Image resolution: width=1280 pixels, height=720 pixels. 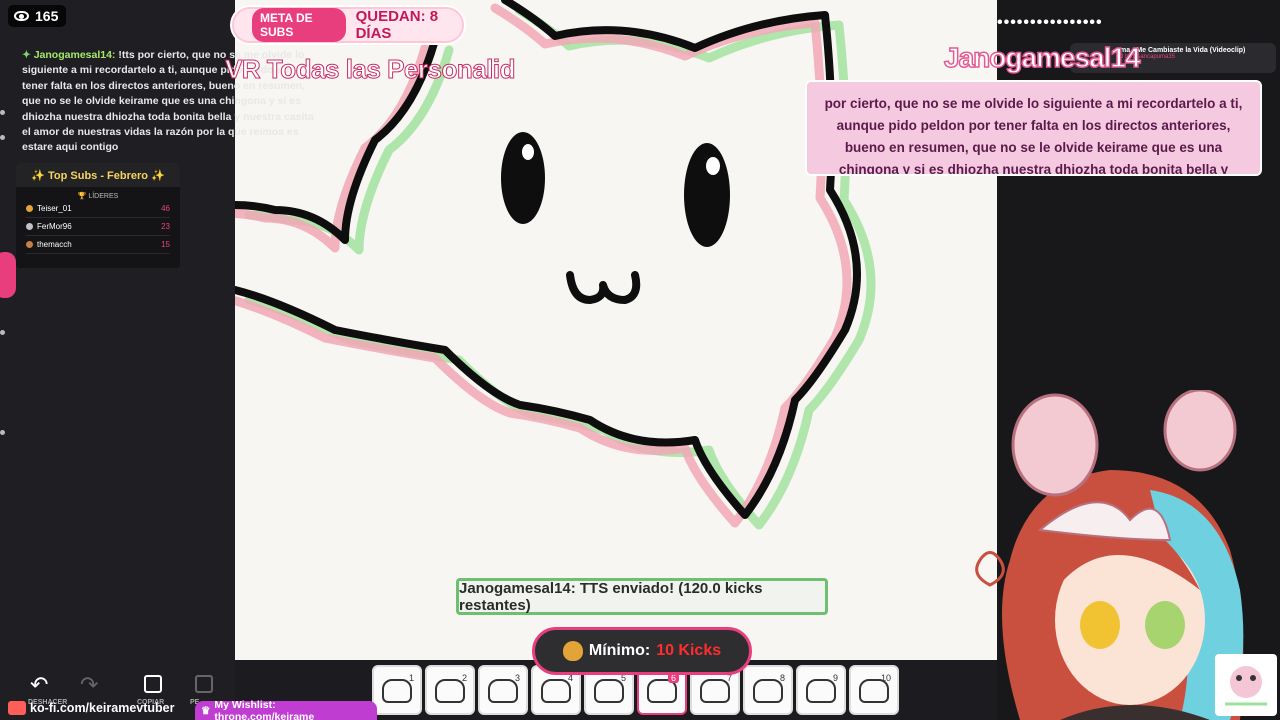 What do you see at coordinates (264, 709) in the screenshot?
I see `wishlist-text: My Wishlist: throne.com/keirame` at bounding box center [264, 709].